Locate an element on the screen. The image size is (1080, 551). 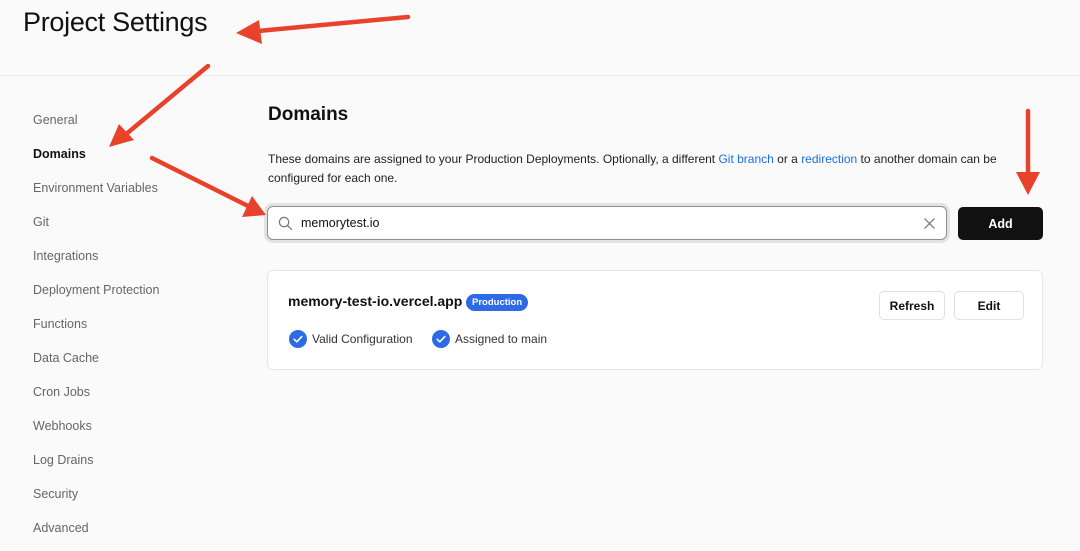
search-icon is located at coordinates (285, 223).